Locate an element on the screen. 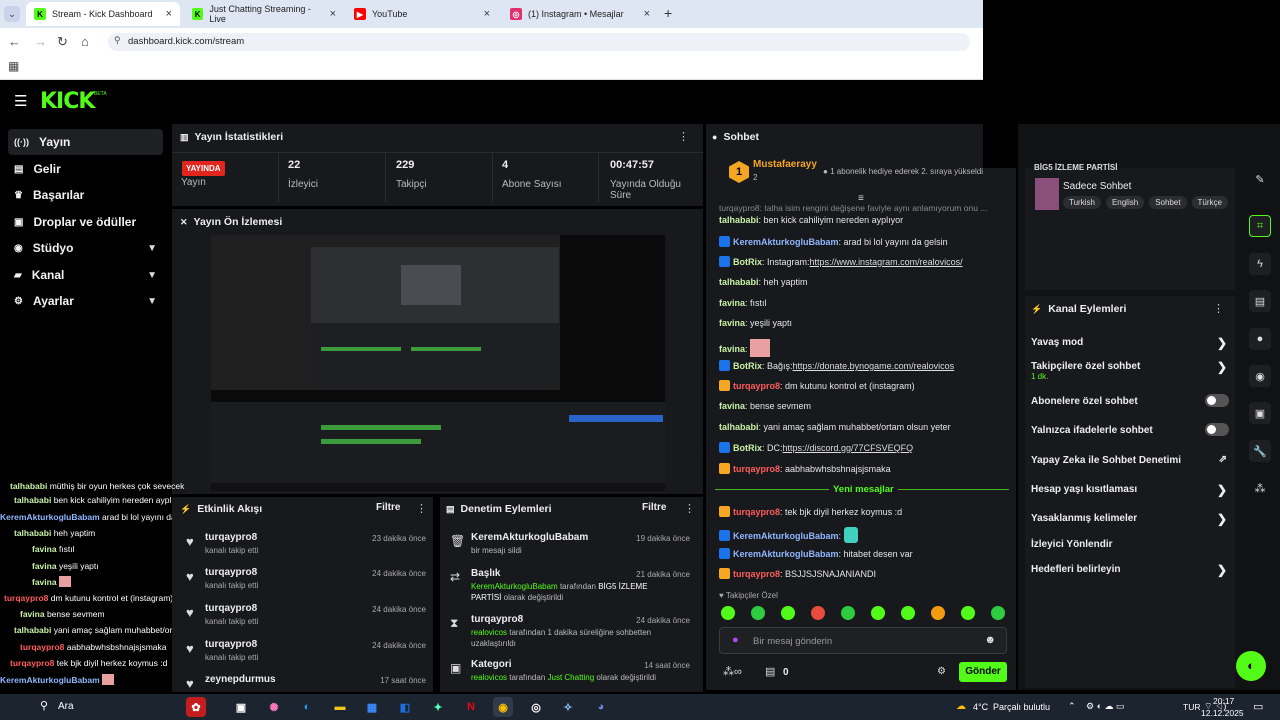 This screenshot has width=1280, height=720. sidebar-item-gelir: ▤ Gelir is located at coordinates (85, 169).